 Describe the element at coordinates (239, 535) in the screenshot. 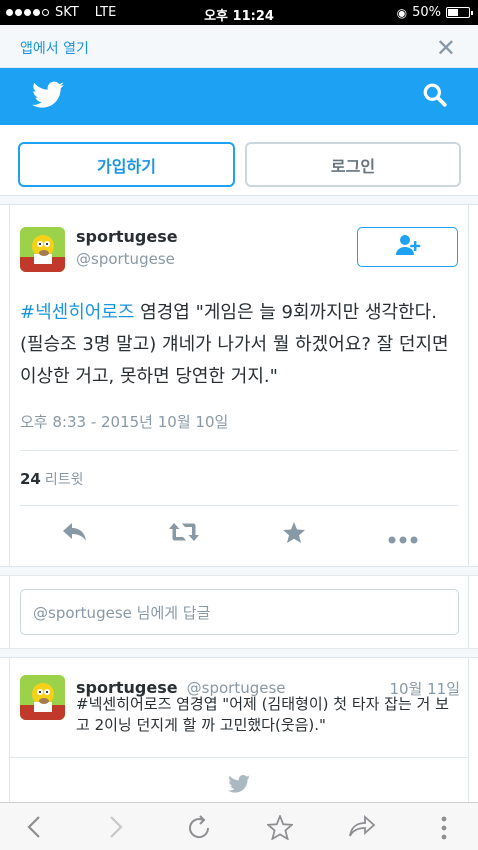

I see `tweet-actions` at that location.